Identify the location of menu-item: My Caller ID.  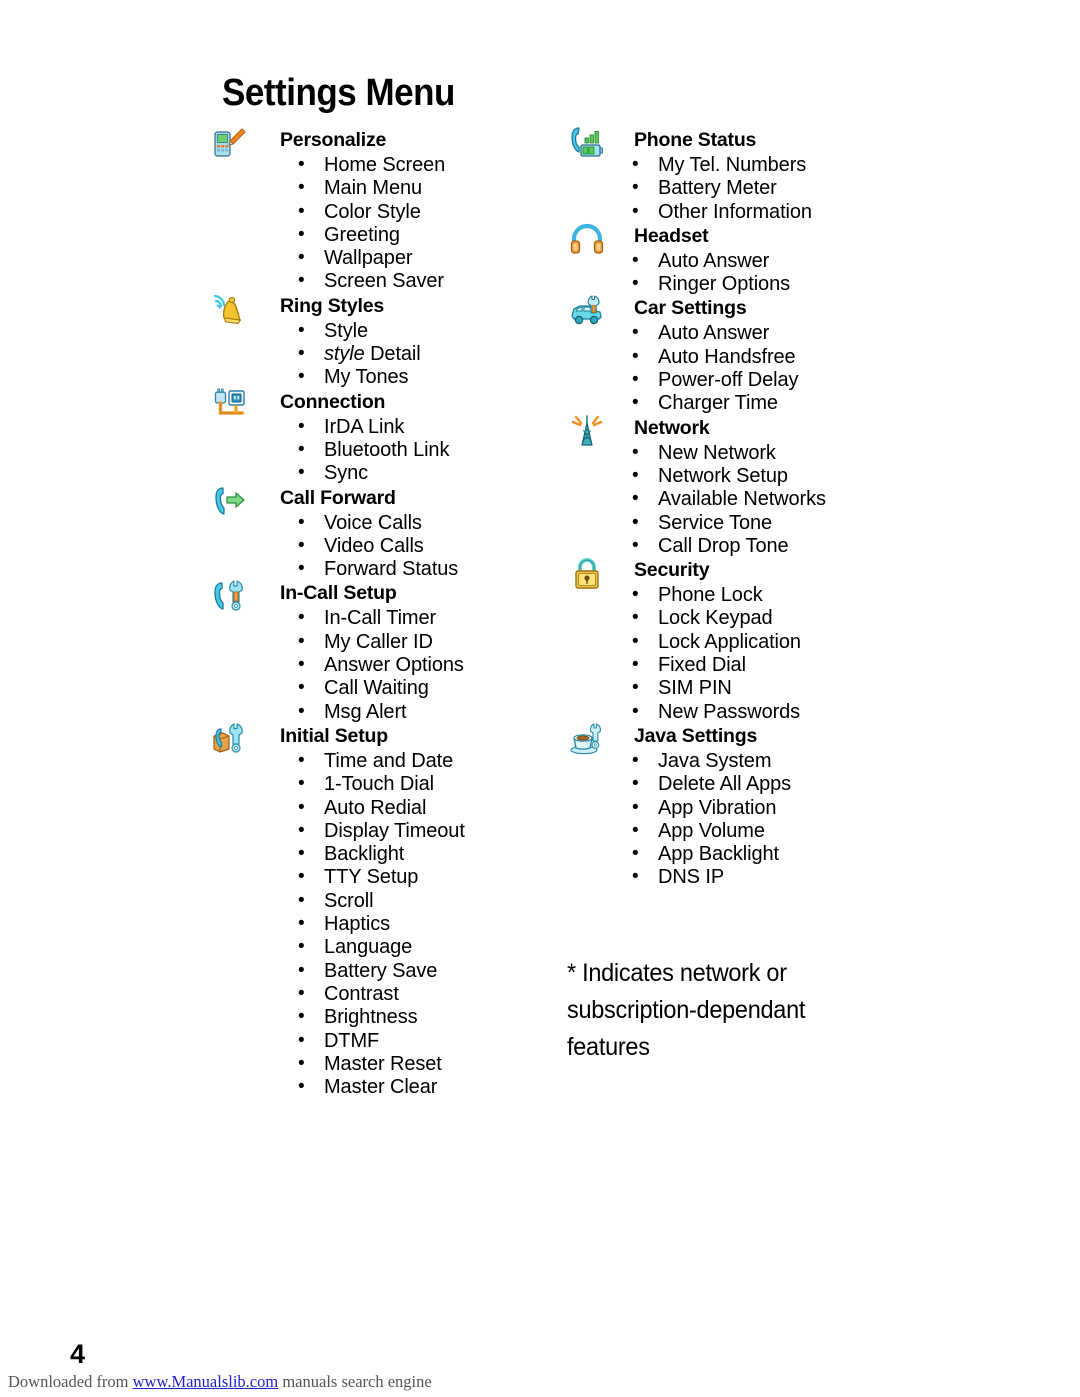
(382, 642).